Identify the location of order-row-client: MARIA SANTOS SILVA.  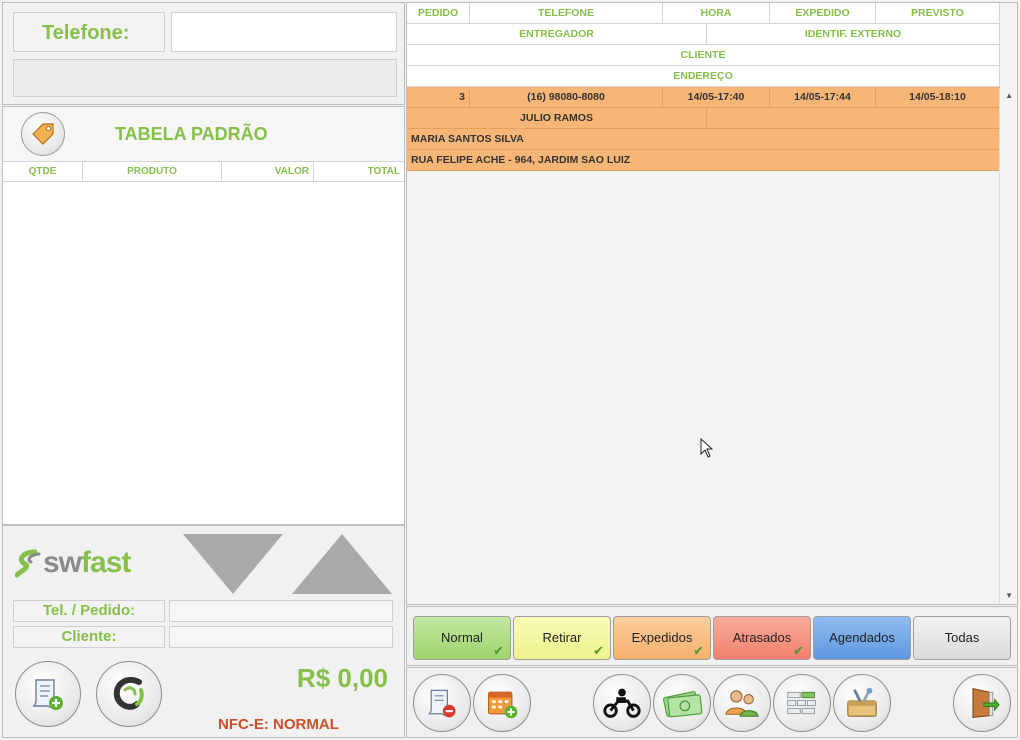
(703, 139).